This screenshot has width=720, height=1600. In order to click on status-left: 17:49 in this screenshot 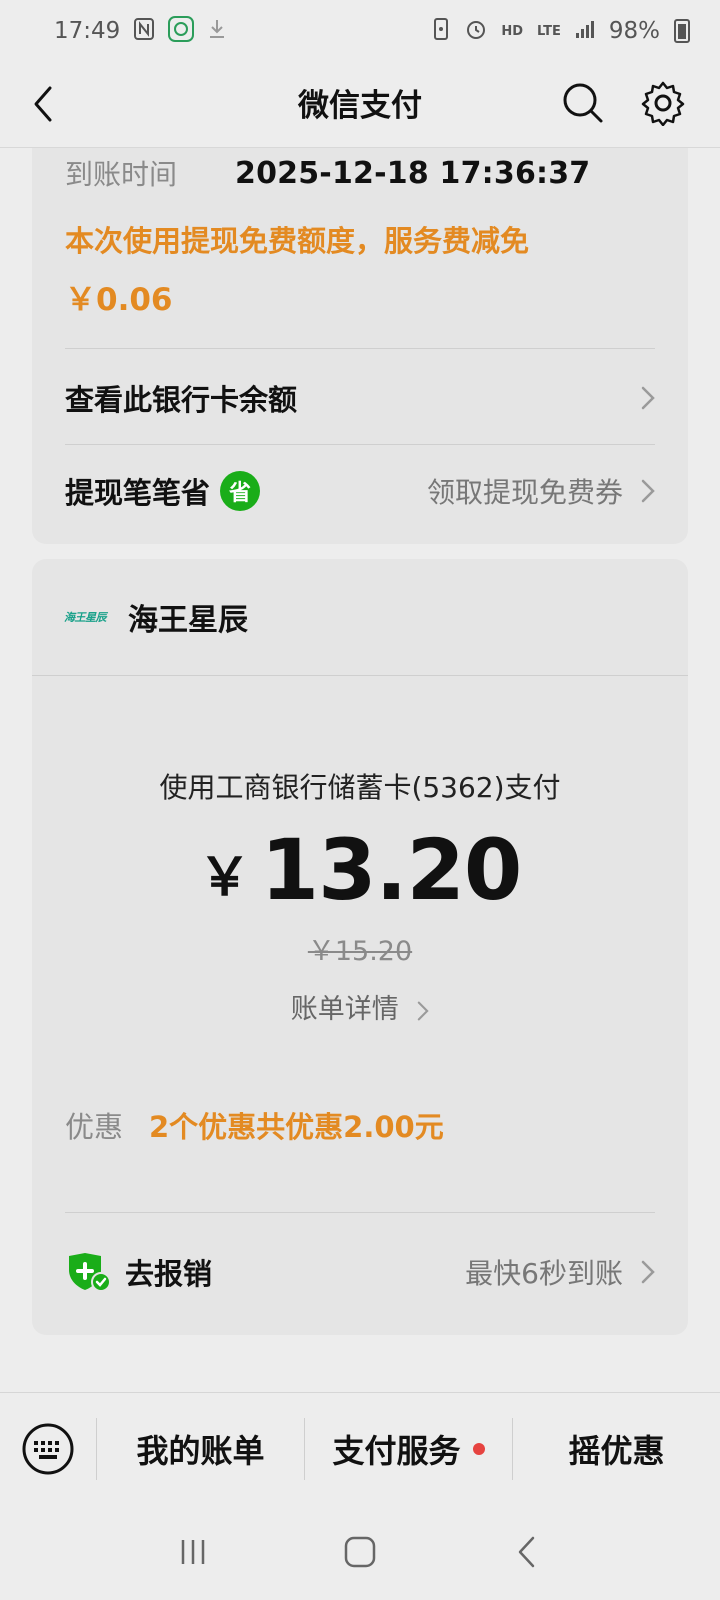, I will do `click(140, 31)`.